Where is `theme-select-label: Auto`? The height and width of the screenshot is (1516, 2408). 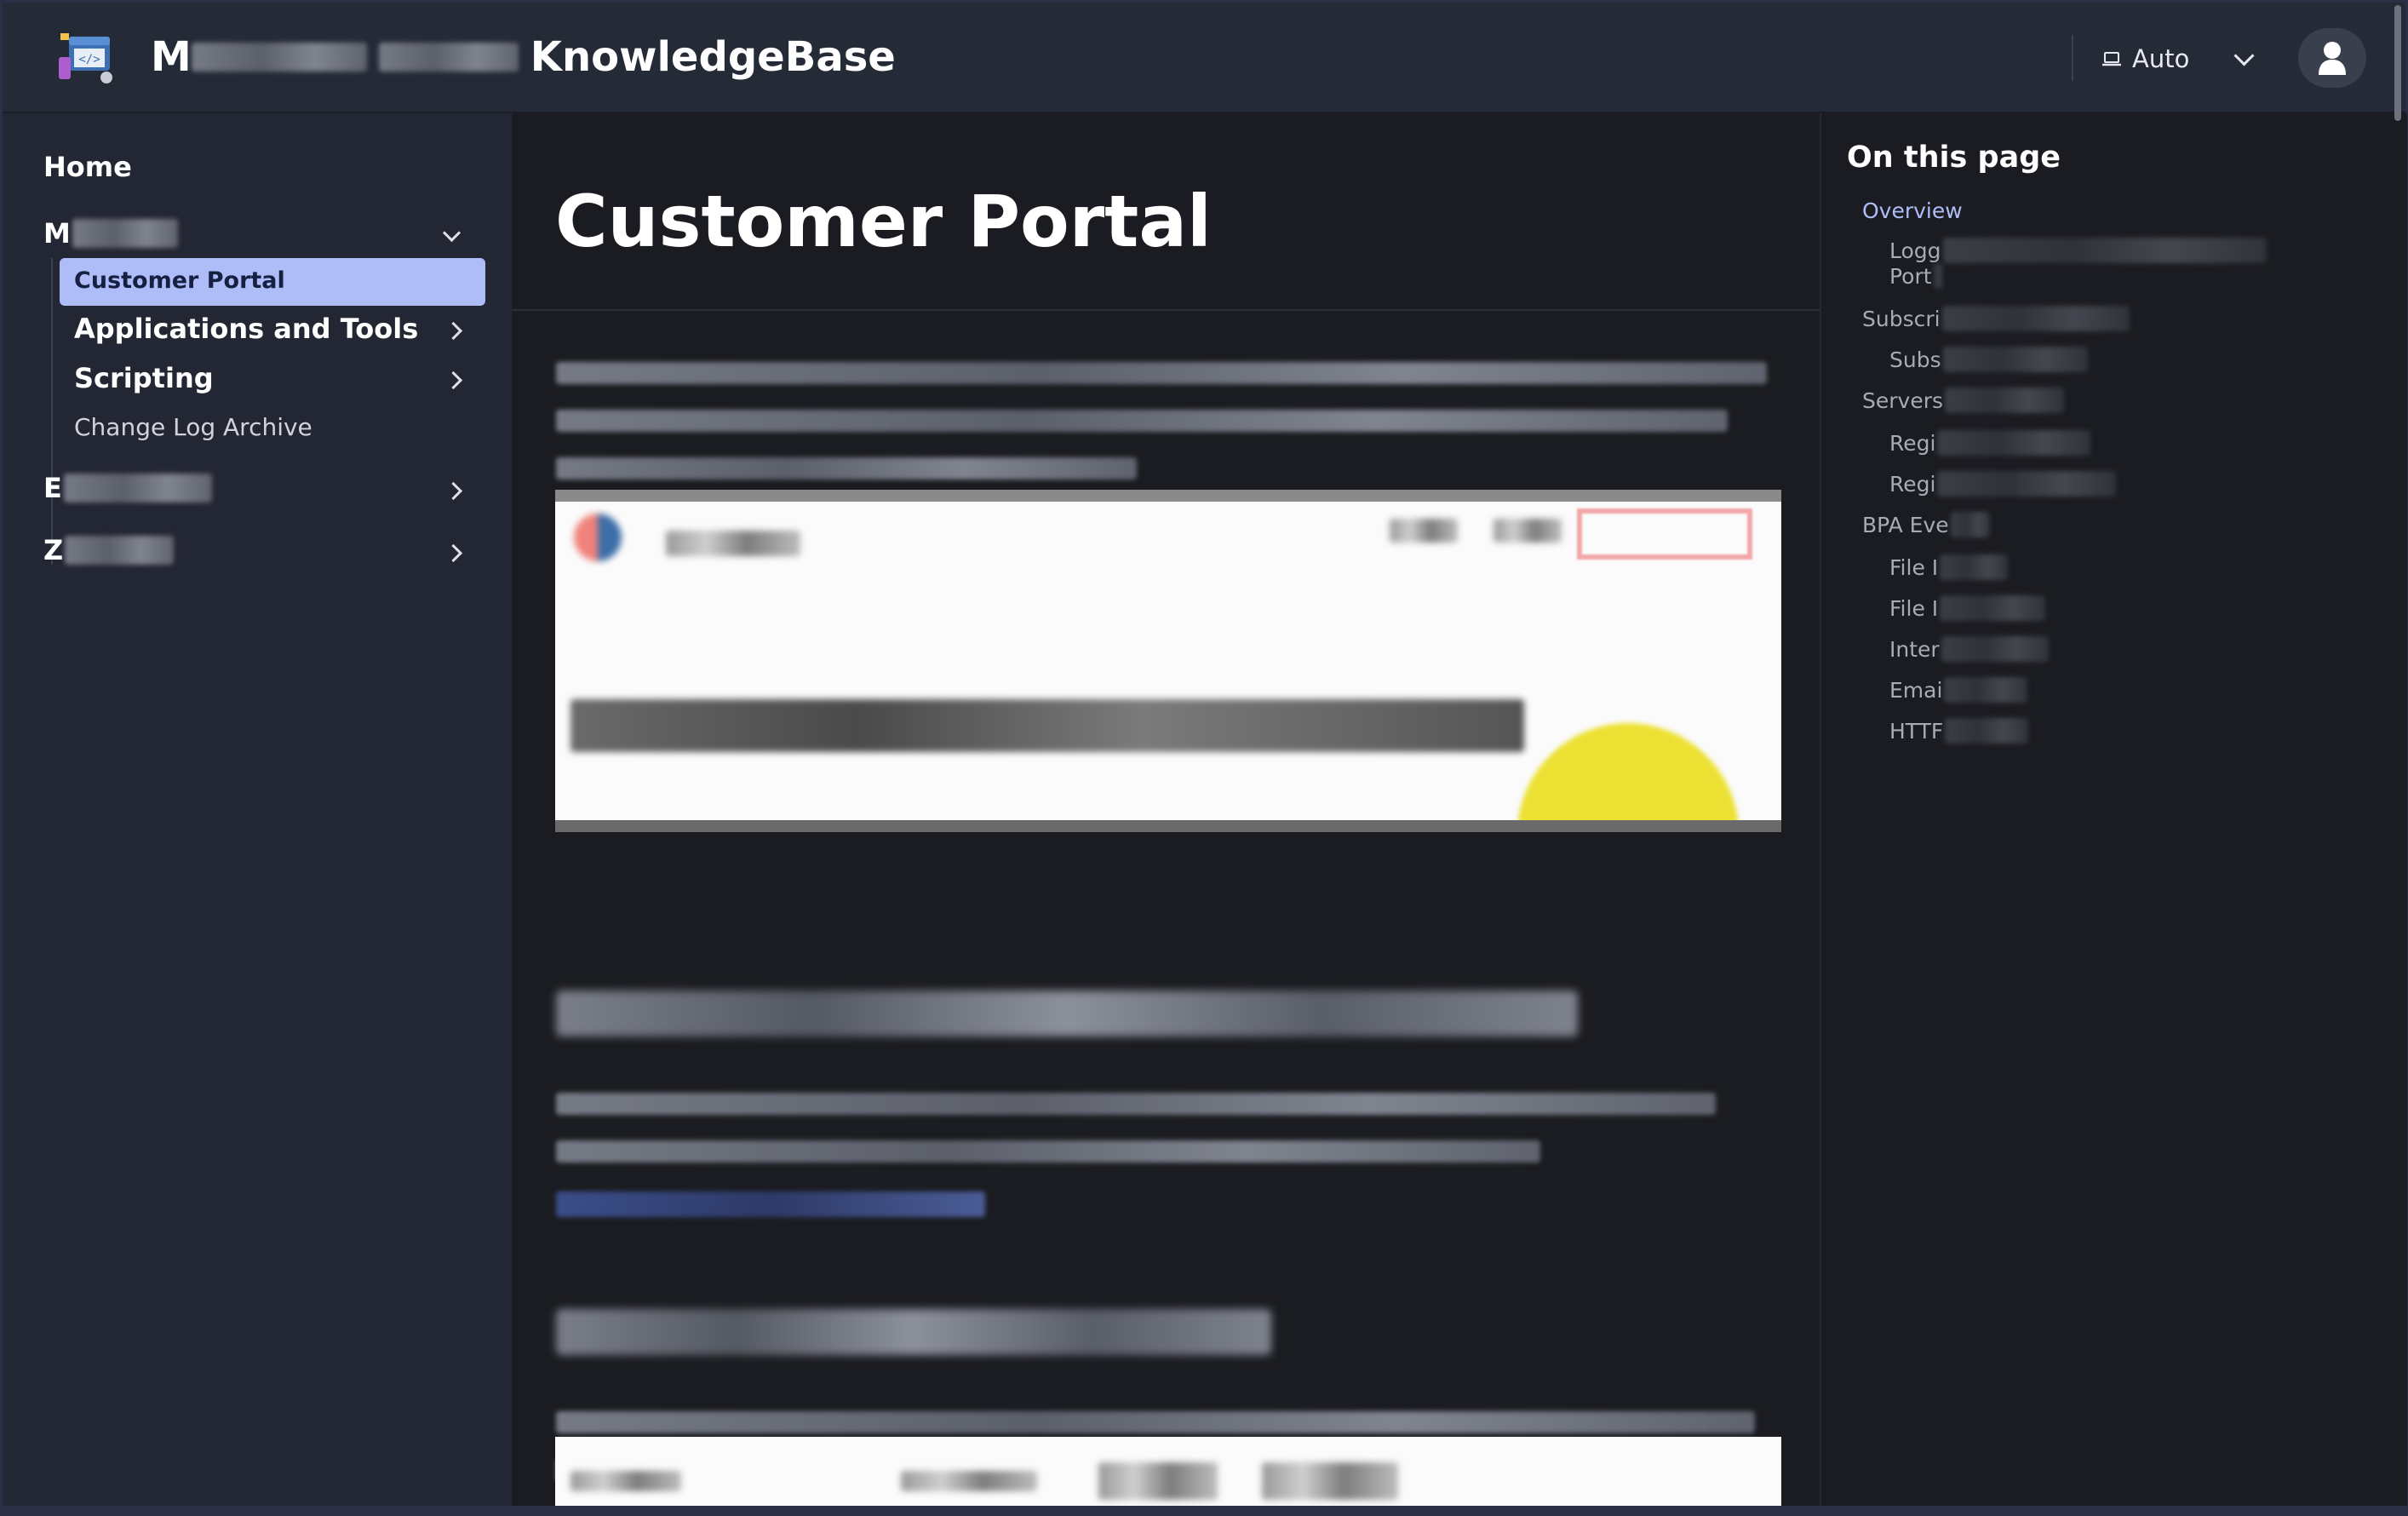 theme-select-label: Auto is located at coordinates (2161, 59).